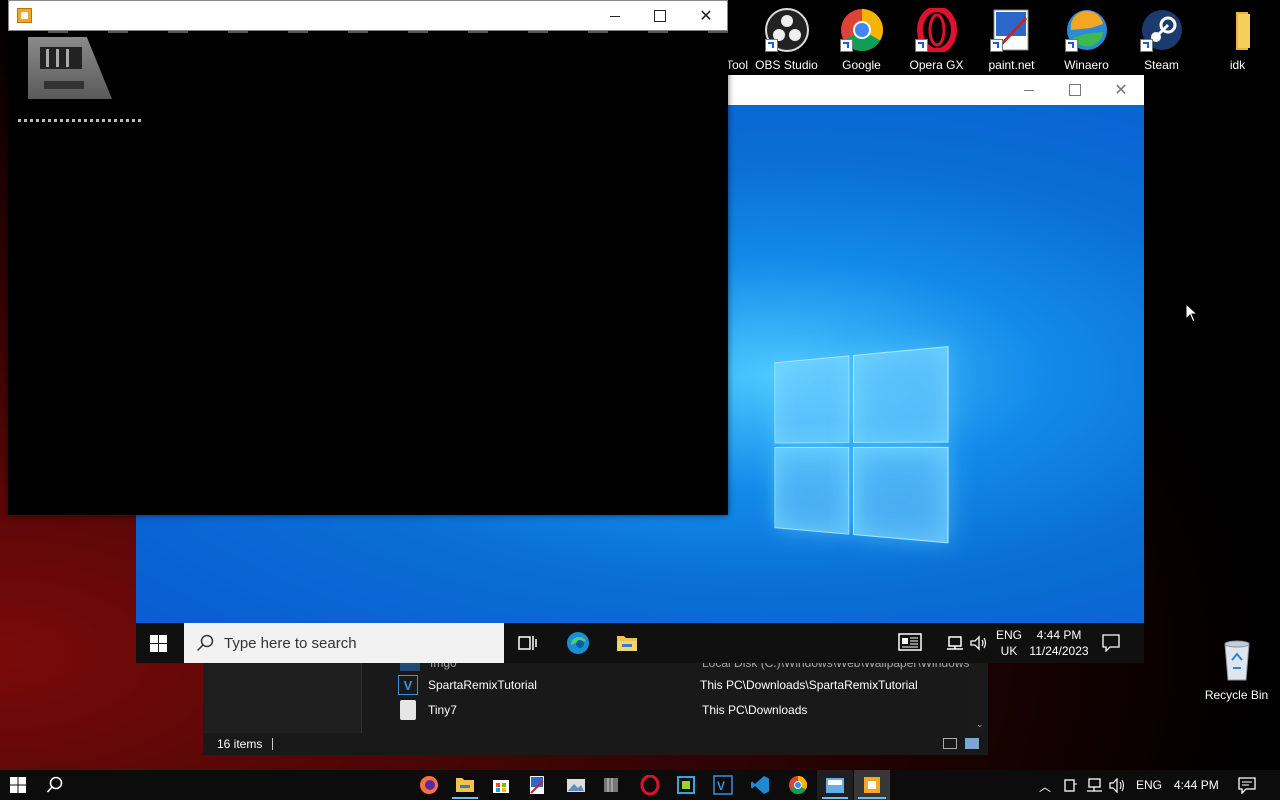 The width and height of the screenshot is (1280, 800). Describe the element at coordinates (527, 643) in the screenshot. I see `task-view-icon` at that location.